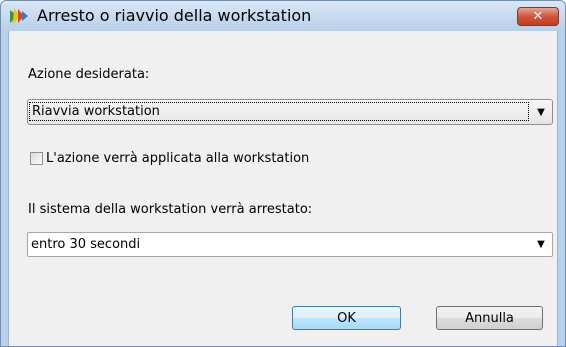  I want to click on close-button: ✕, so click(538, 16).